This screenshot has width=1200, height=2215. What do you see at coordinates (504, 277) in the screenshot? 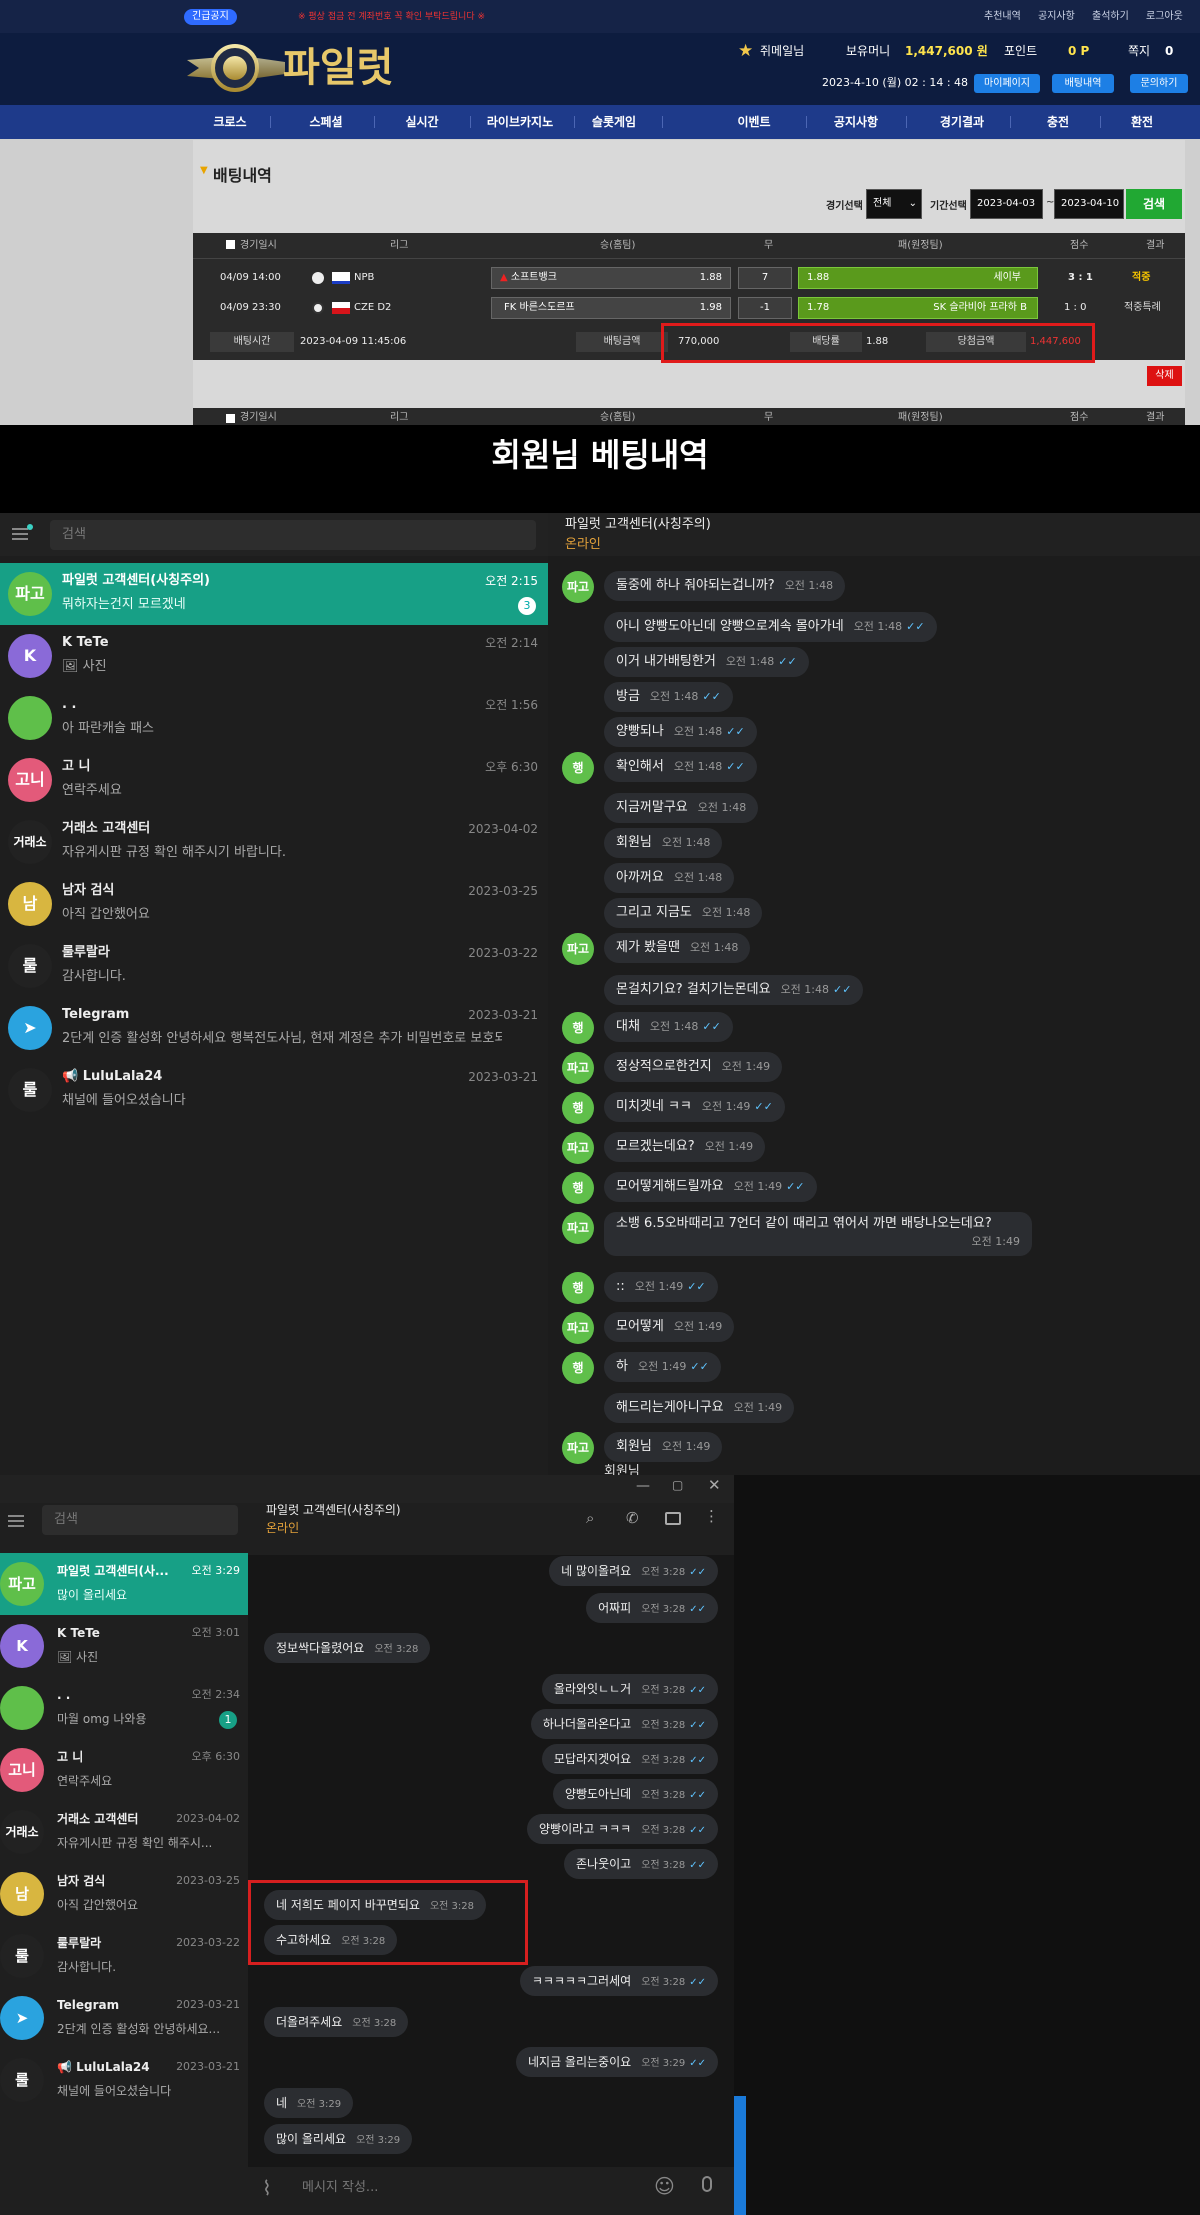
I see `home-flag-icon: ▲` at bounding box center [504, 277].